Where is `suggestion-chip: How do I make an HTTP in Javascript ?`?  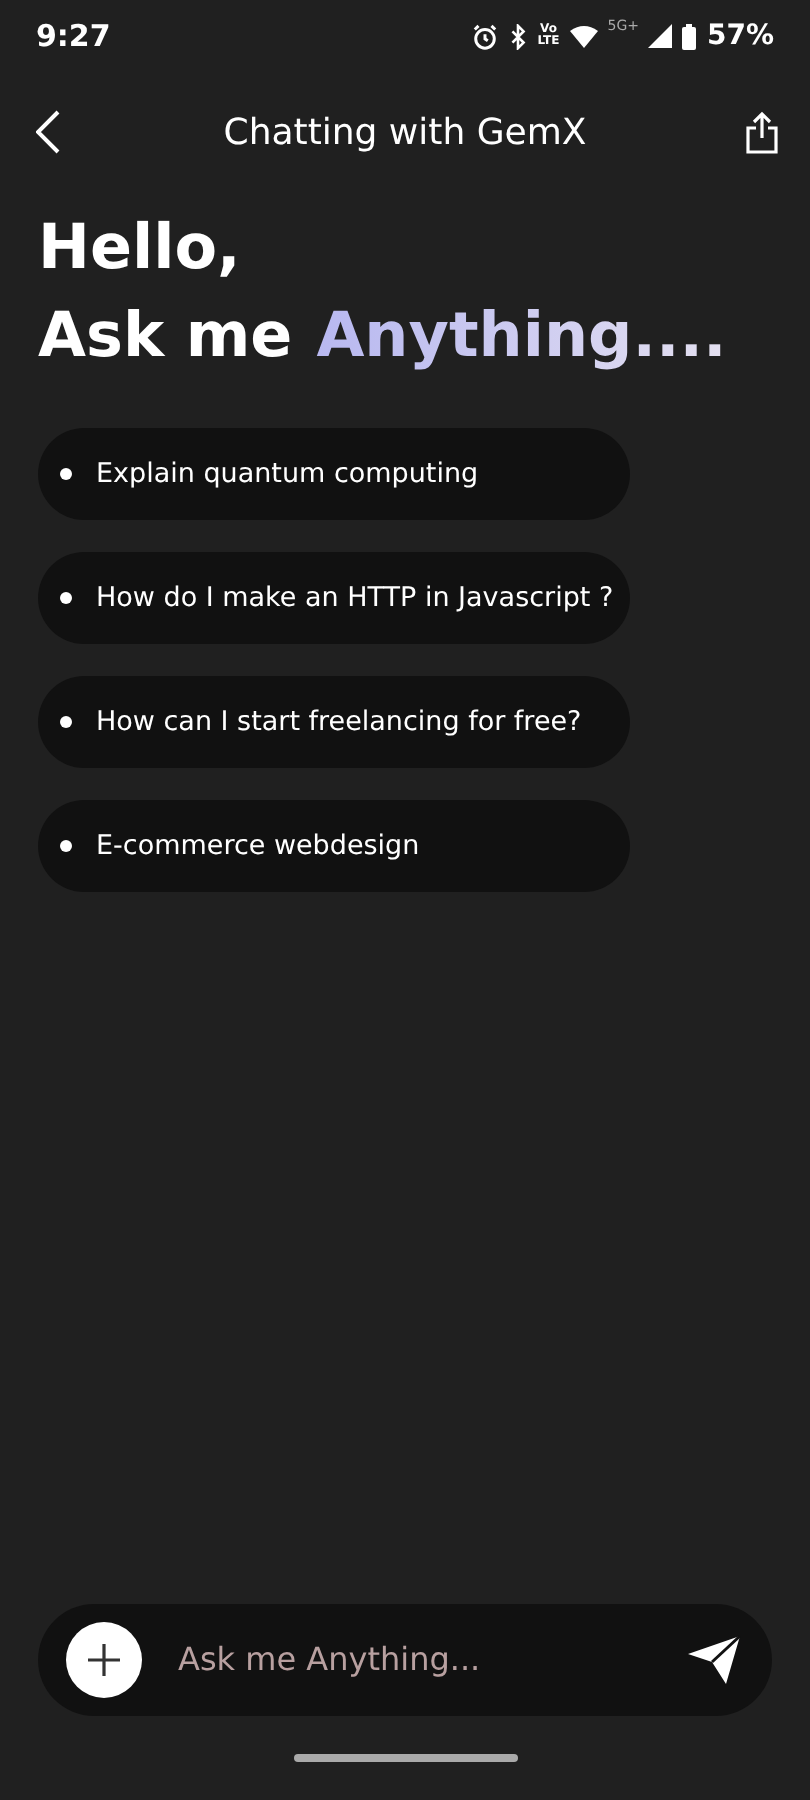 suggestion-chip: How do I make an HTTP in Javascript ? is located at coordinates (334, 598).